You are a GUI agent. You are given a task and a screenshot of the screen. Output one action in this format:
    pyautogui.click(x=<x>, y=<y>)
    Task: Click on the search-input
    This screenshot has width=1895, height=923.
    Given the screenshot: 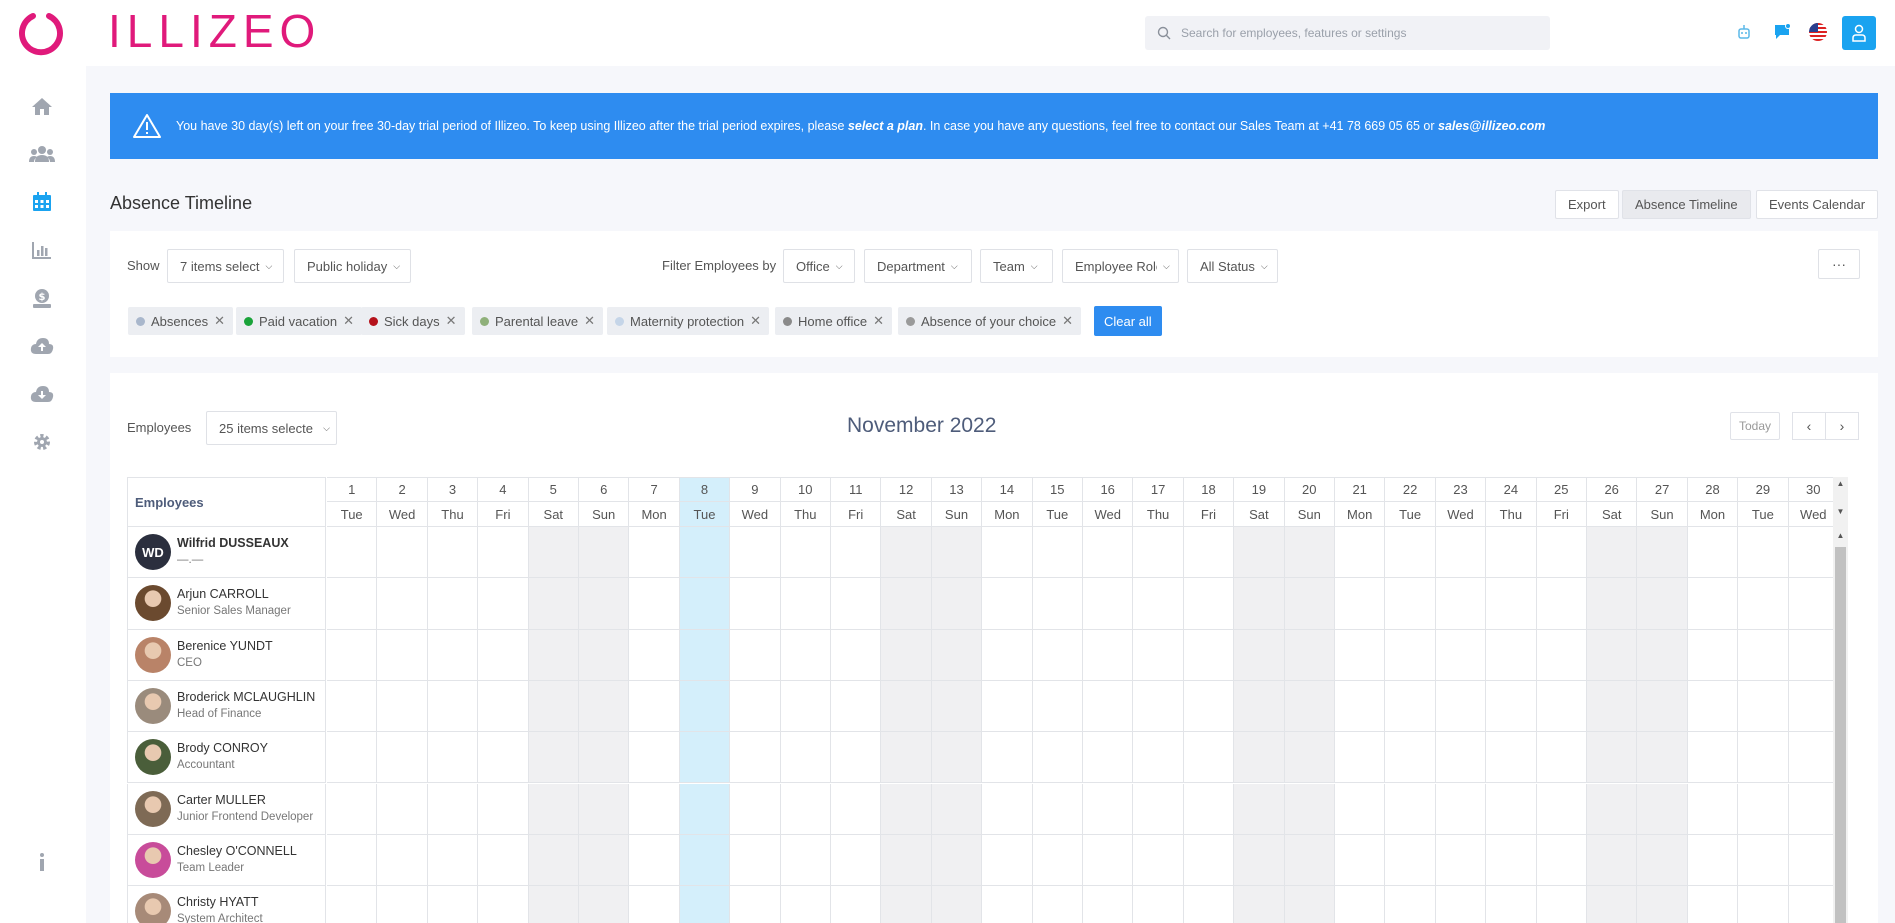 What is the action you would take?
    pyautogui.click(x=1361, y=33)
    